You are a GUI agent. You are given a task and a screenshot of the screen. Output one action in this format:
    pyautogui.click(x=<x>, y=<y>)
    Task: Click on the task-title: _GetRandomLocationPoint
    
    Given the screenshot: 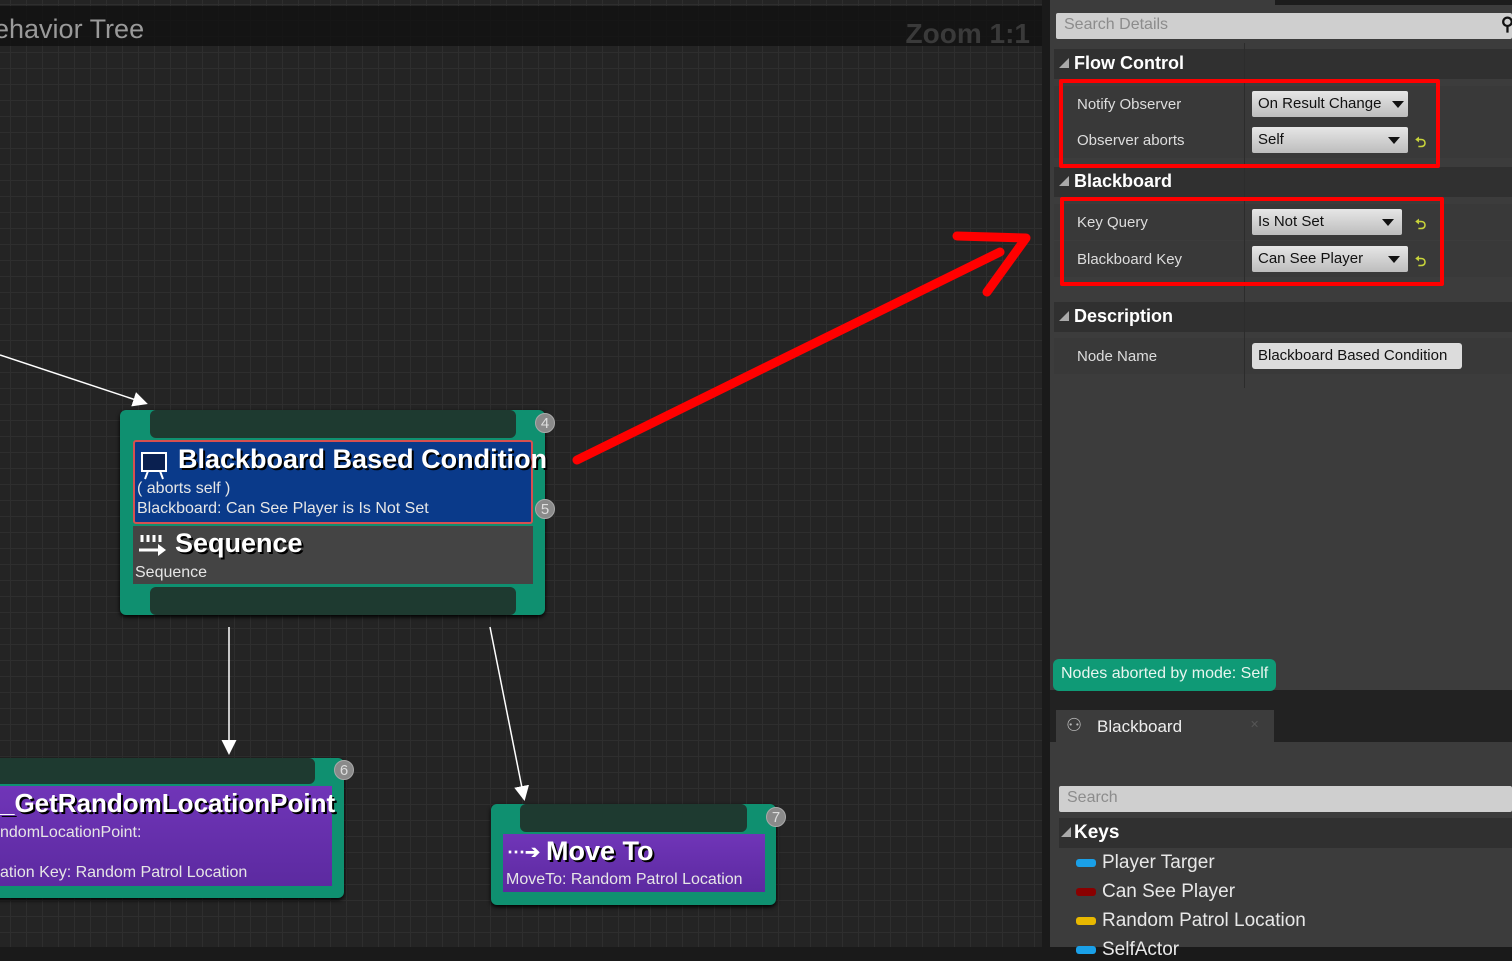 What is the action you would take?
    pyautogui.click(x=168, y=803)
    